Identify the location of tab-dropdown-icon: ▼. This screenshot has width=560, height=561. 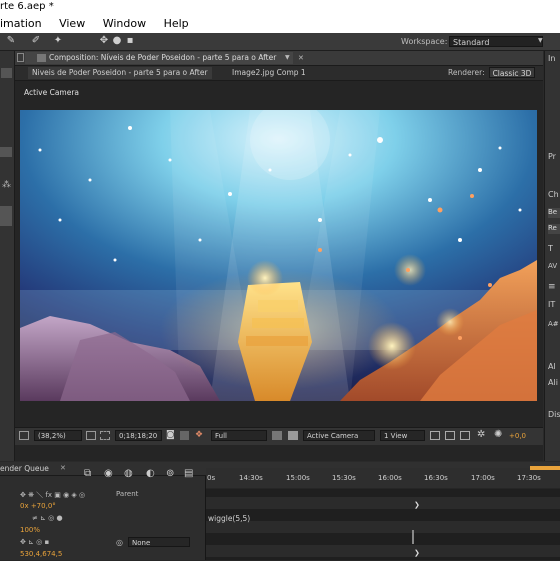
(287, 57).